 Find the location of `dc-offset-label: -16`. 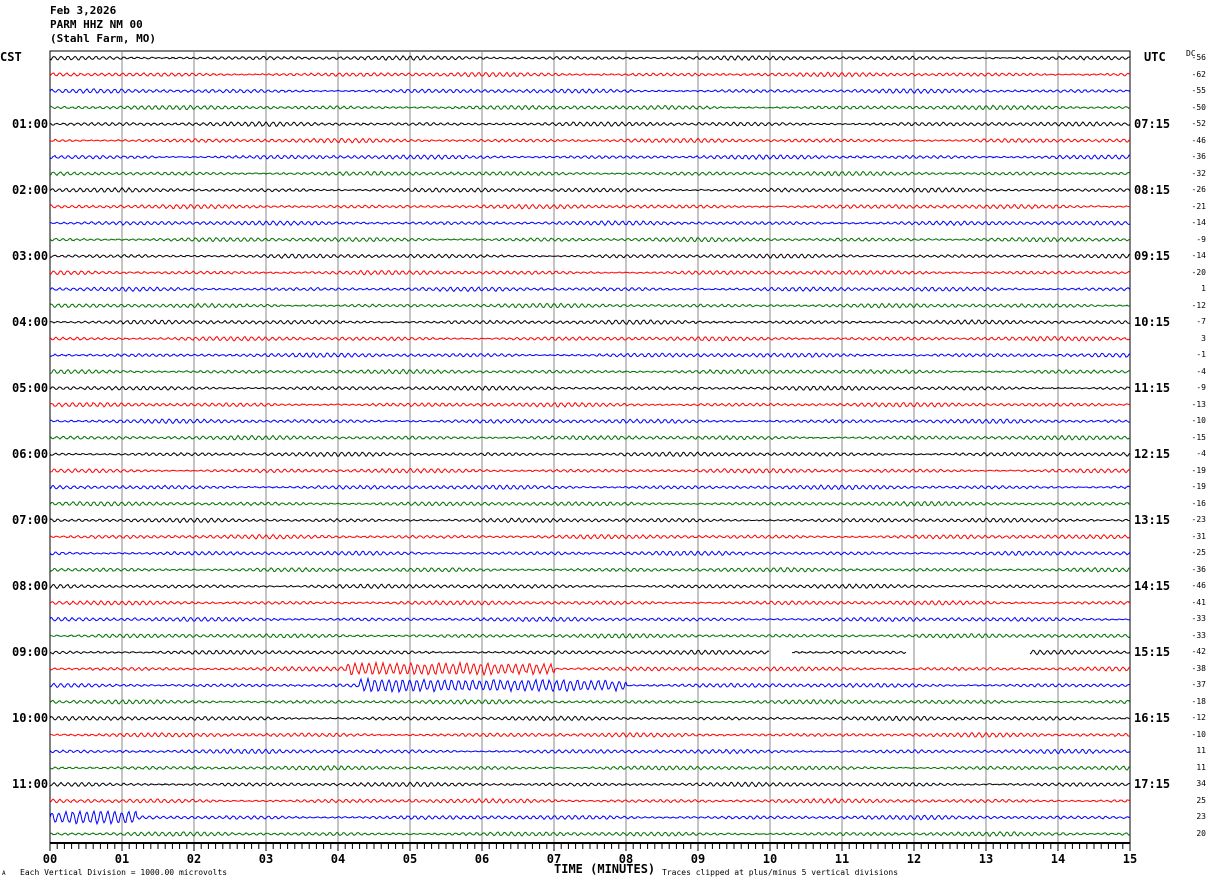

dc-offset-label: -16 is located at coordinates (1198, 503).